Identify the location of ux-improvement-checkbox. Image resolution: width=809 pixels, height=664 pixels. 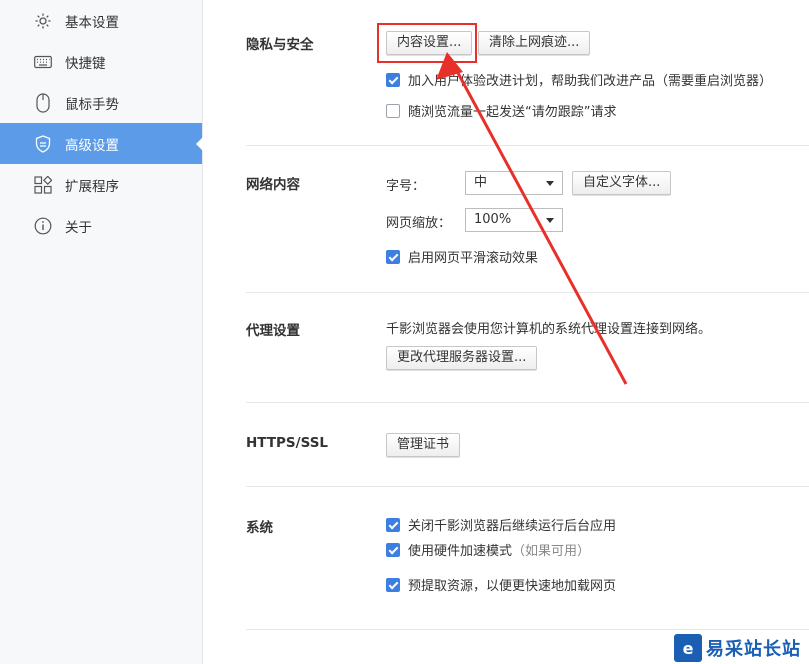
(393, 79).